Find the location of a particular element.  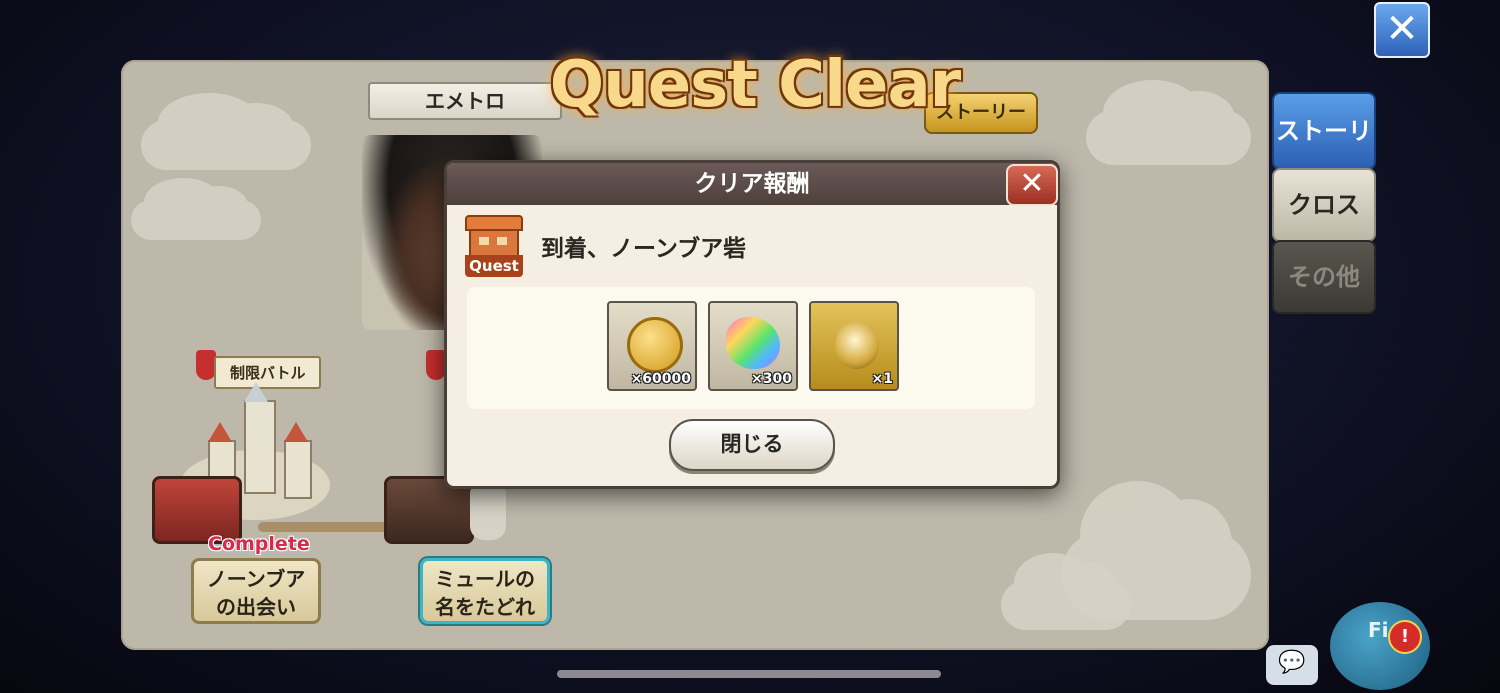

quest-name: 到着、ノーンブア砦 is located at coordinates (644, 249).